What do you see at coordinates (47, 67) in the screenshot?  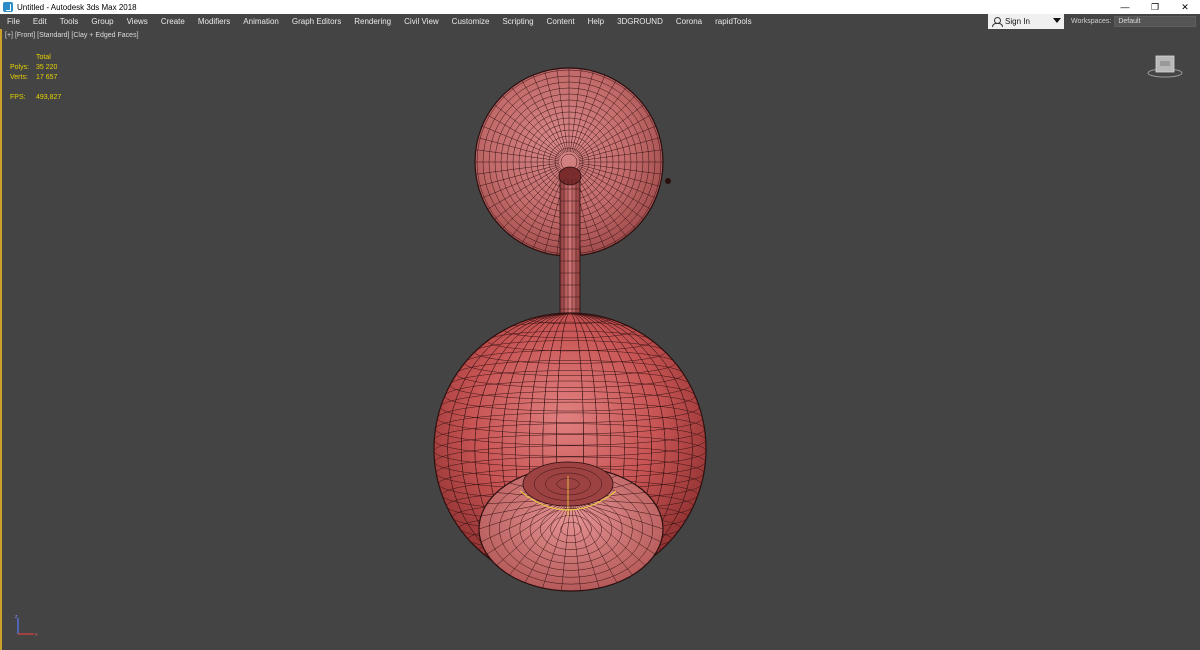 I see `stats-polys-value: 35 220` at bounding box center [47, 67].